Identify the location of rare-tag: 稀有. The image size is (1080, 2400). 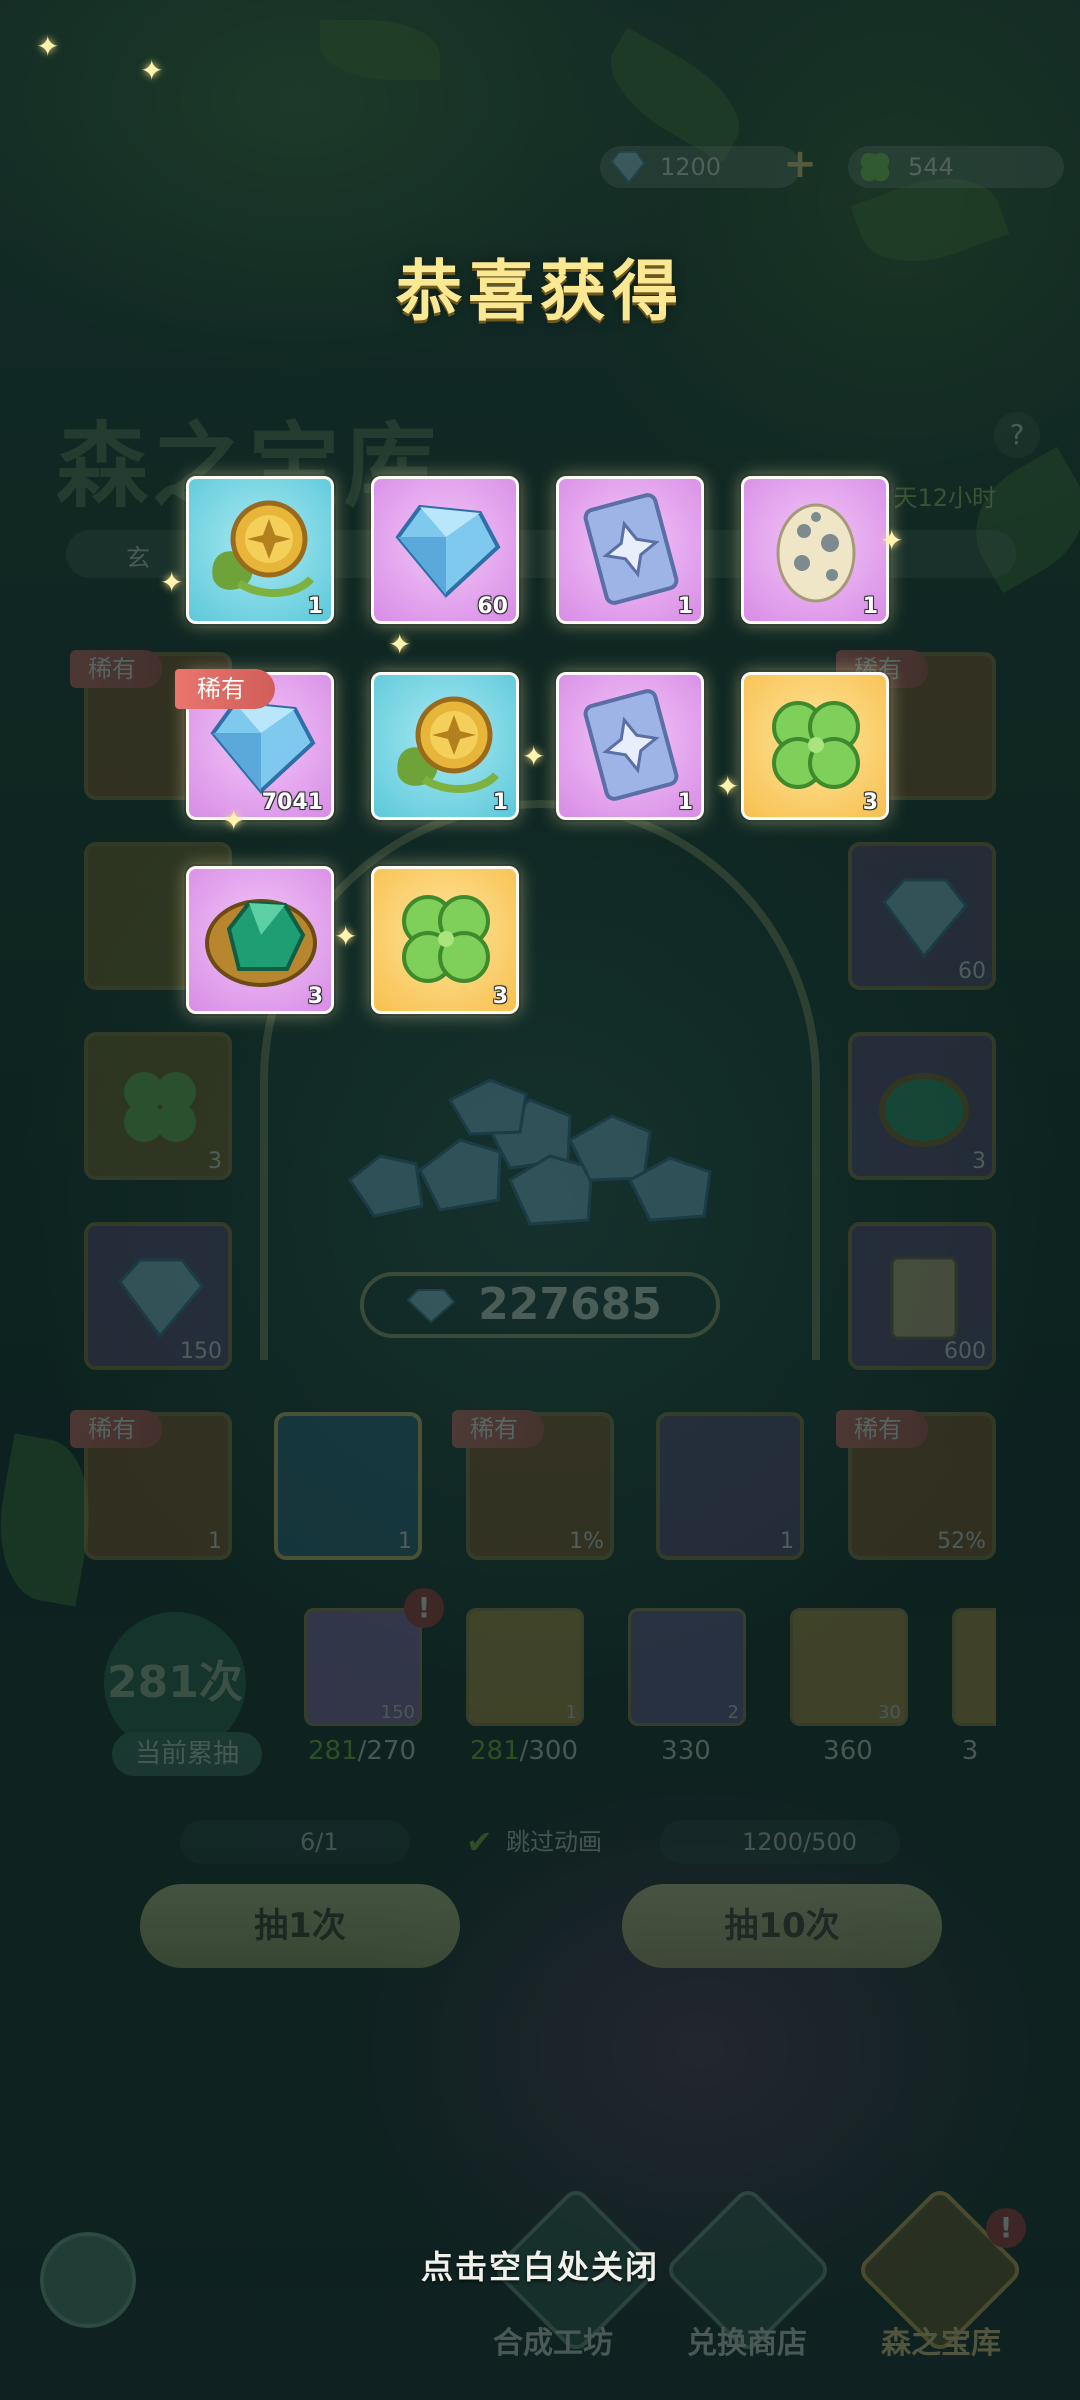
(225, 689).